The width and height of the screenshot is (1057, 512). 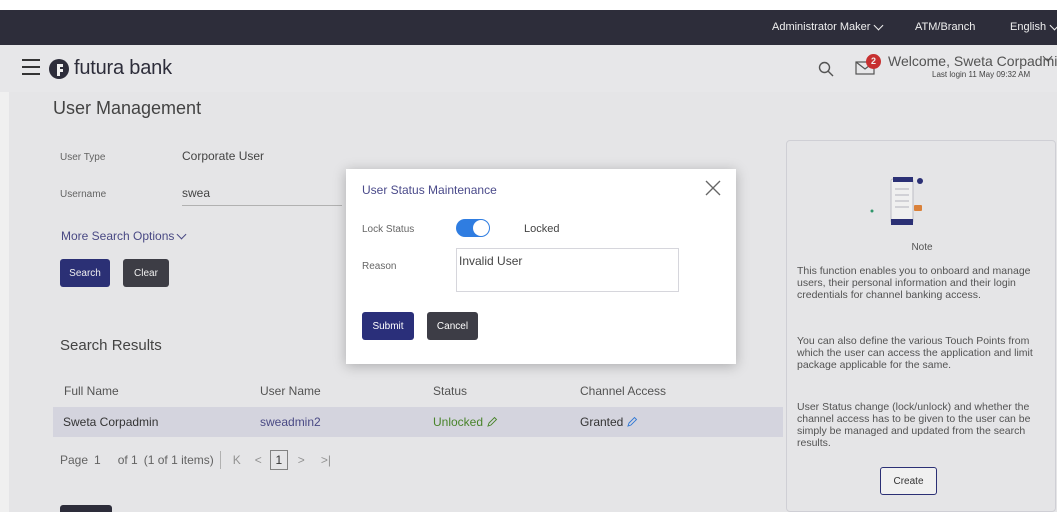 What do you see at coordinates (567, 270) in the screenshot?
I see `reason-textarea: Invalid User` at bounding box center [567, 270].